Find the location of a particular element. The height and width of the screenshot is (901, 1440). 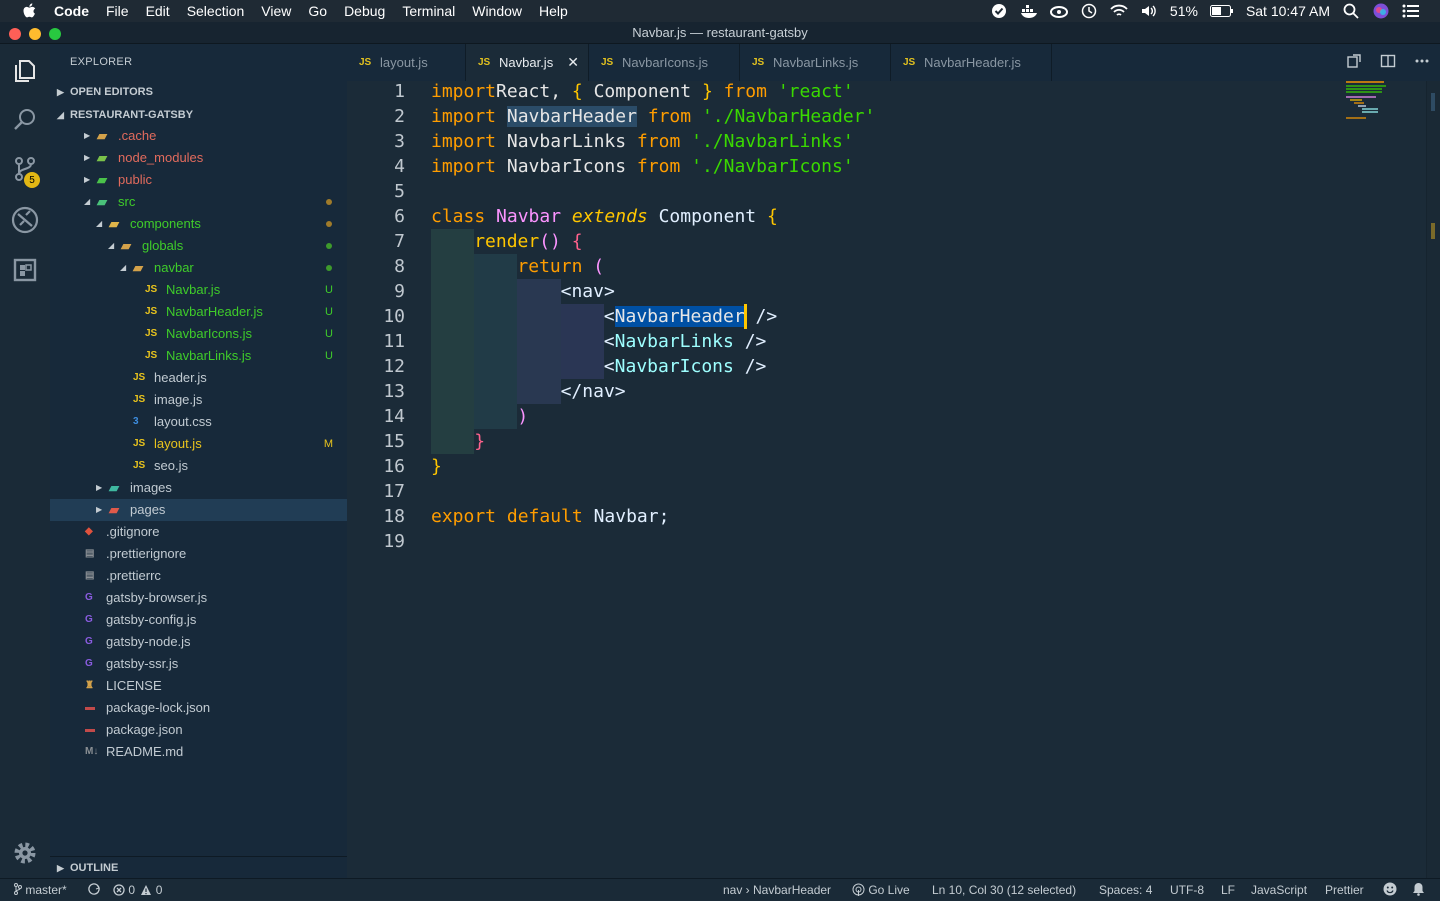

file-item: ▤ .prettierignore is located at coordinates (198, 554).